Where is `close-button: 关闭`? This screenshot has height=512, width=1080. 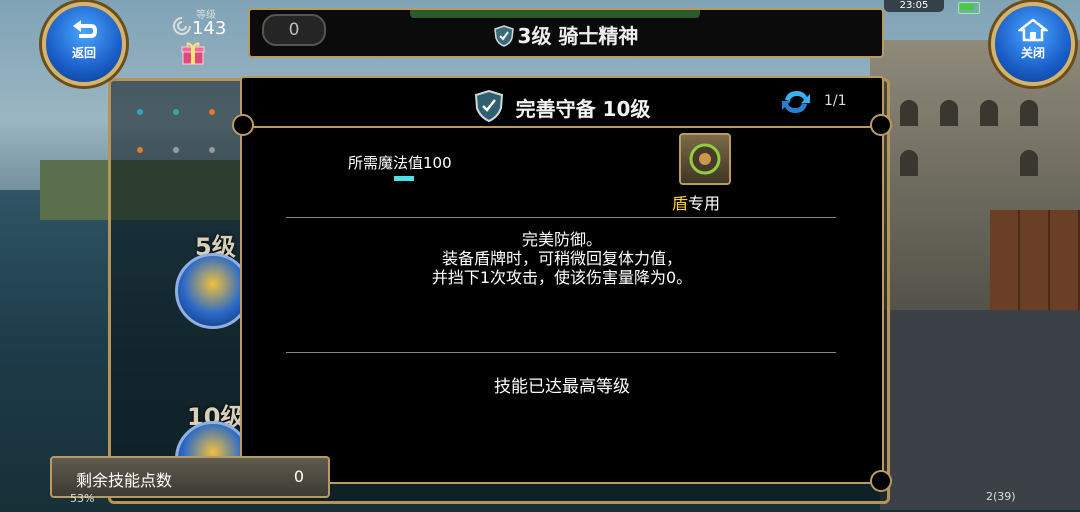 close-button: 关闭 is located at coordinates (1033, 44).